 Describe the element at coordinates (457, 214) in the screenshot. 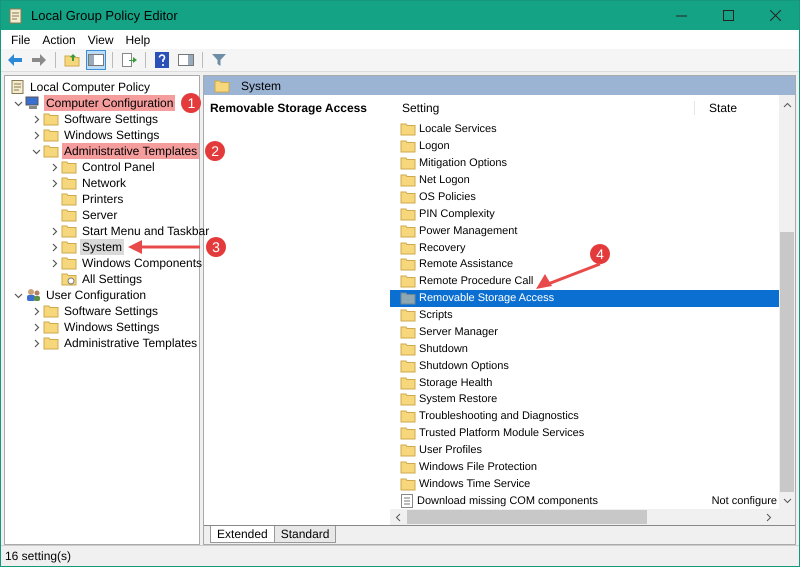

I see `list-item: PIN Complexity` at that location.